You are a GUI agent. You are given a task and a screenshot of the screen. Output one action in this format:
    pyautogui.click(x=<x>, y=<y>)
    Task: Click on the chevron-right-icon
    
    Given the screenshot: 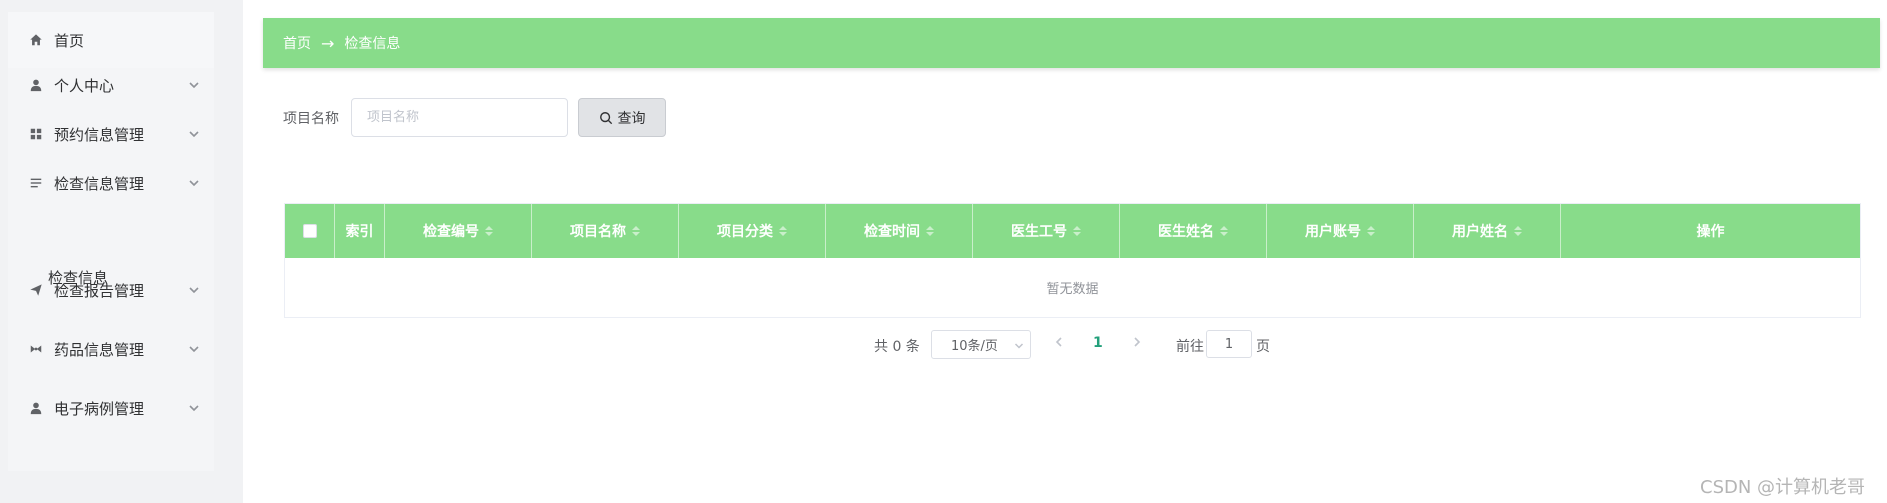 What is the action you would take?
    pyautogui.click(x=1137, y=342)
    